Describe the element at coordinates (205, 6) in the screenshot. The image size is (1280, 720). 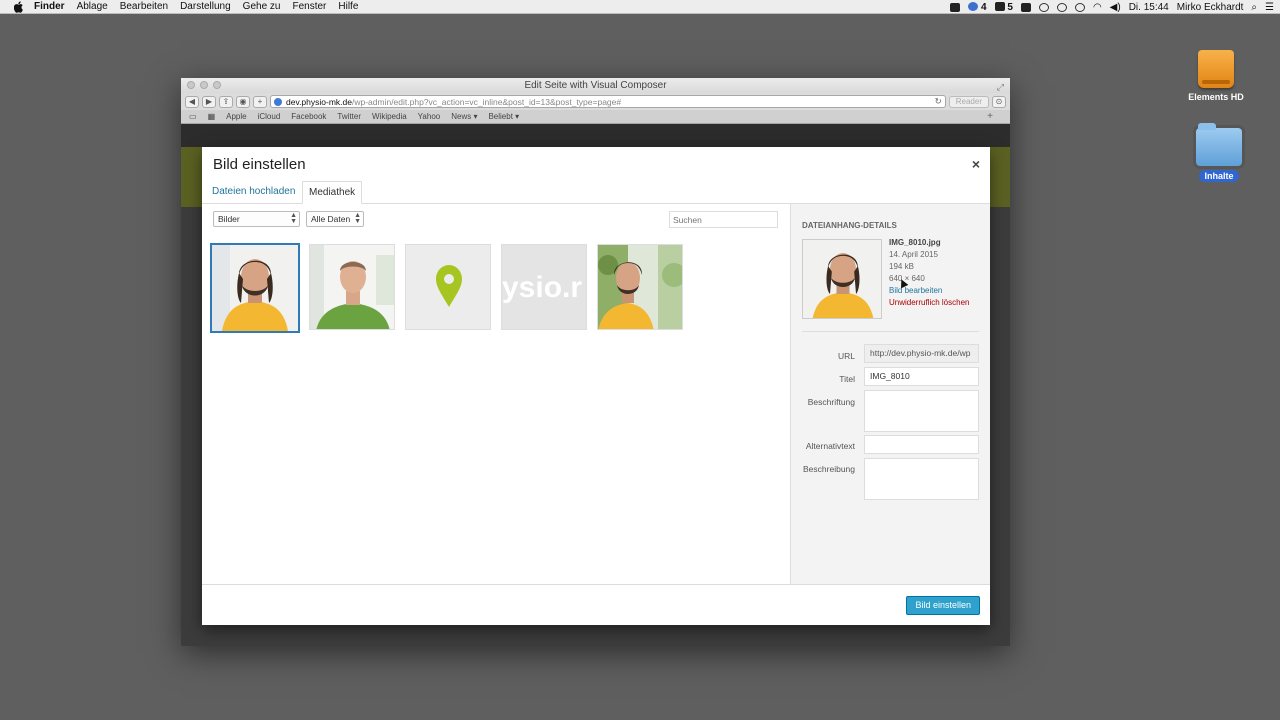
I see `menu-darstellung: Darstellung` at that location.